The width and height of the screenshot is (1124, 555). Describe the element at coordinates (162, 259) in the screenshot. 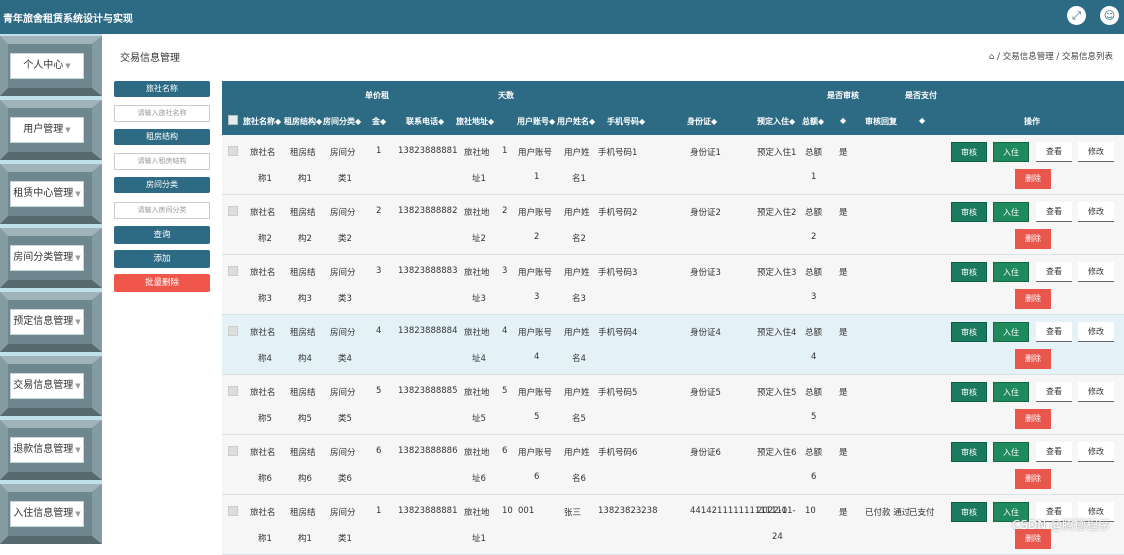

I see `add-button: 添加` at that location.